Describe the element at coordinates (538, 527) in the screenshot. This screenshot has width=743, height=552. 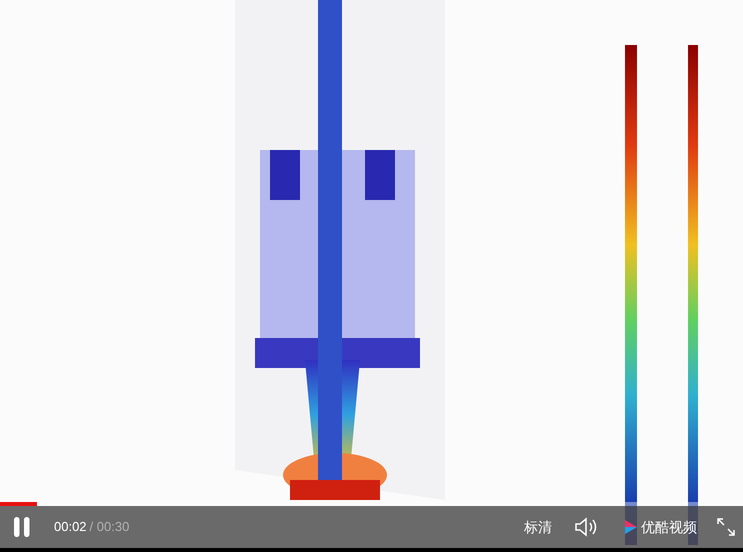
I see `quality-button: 标清` at that location.